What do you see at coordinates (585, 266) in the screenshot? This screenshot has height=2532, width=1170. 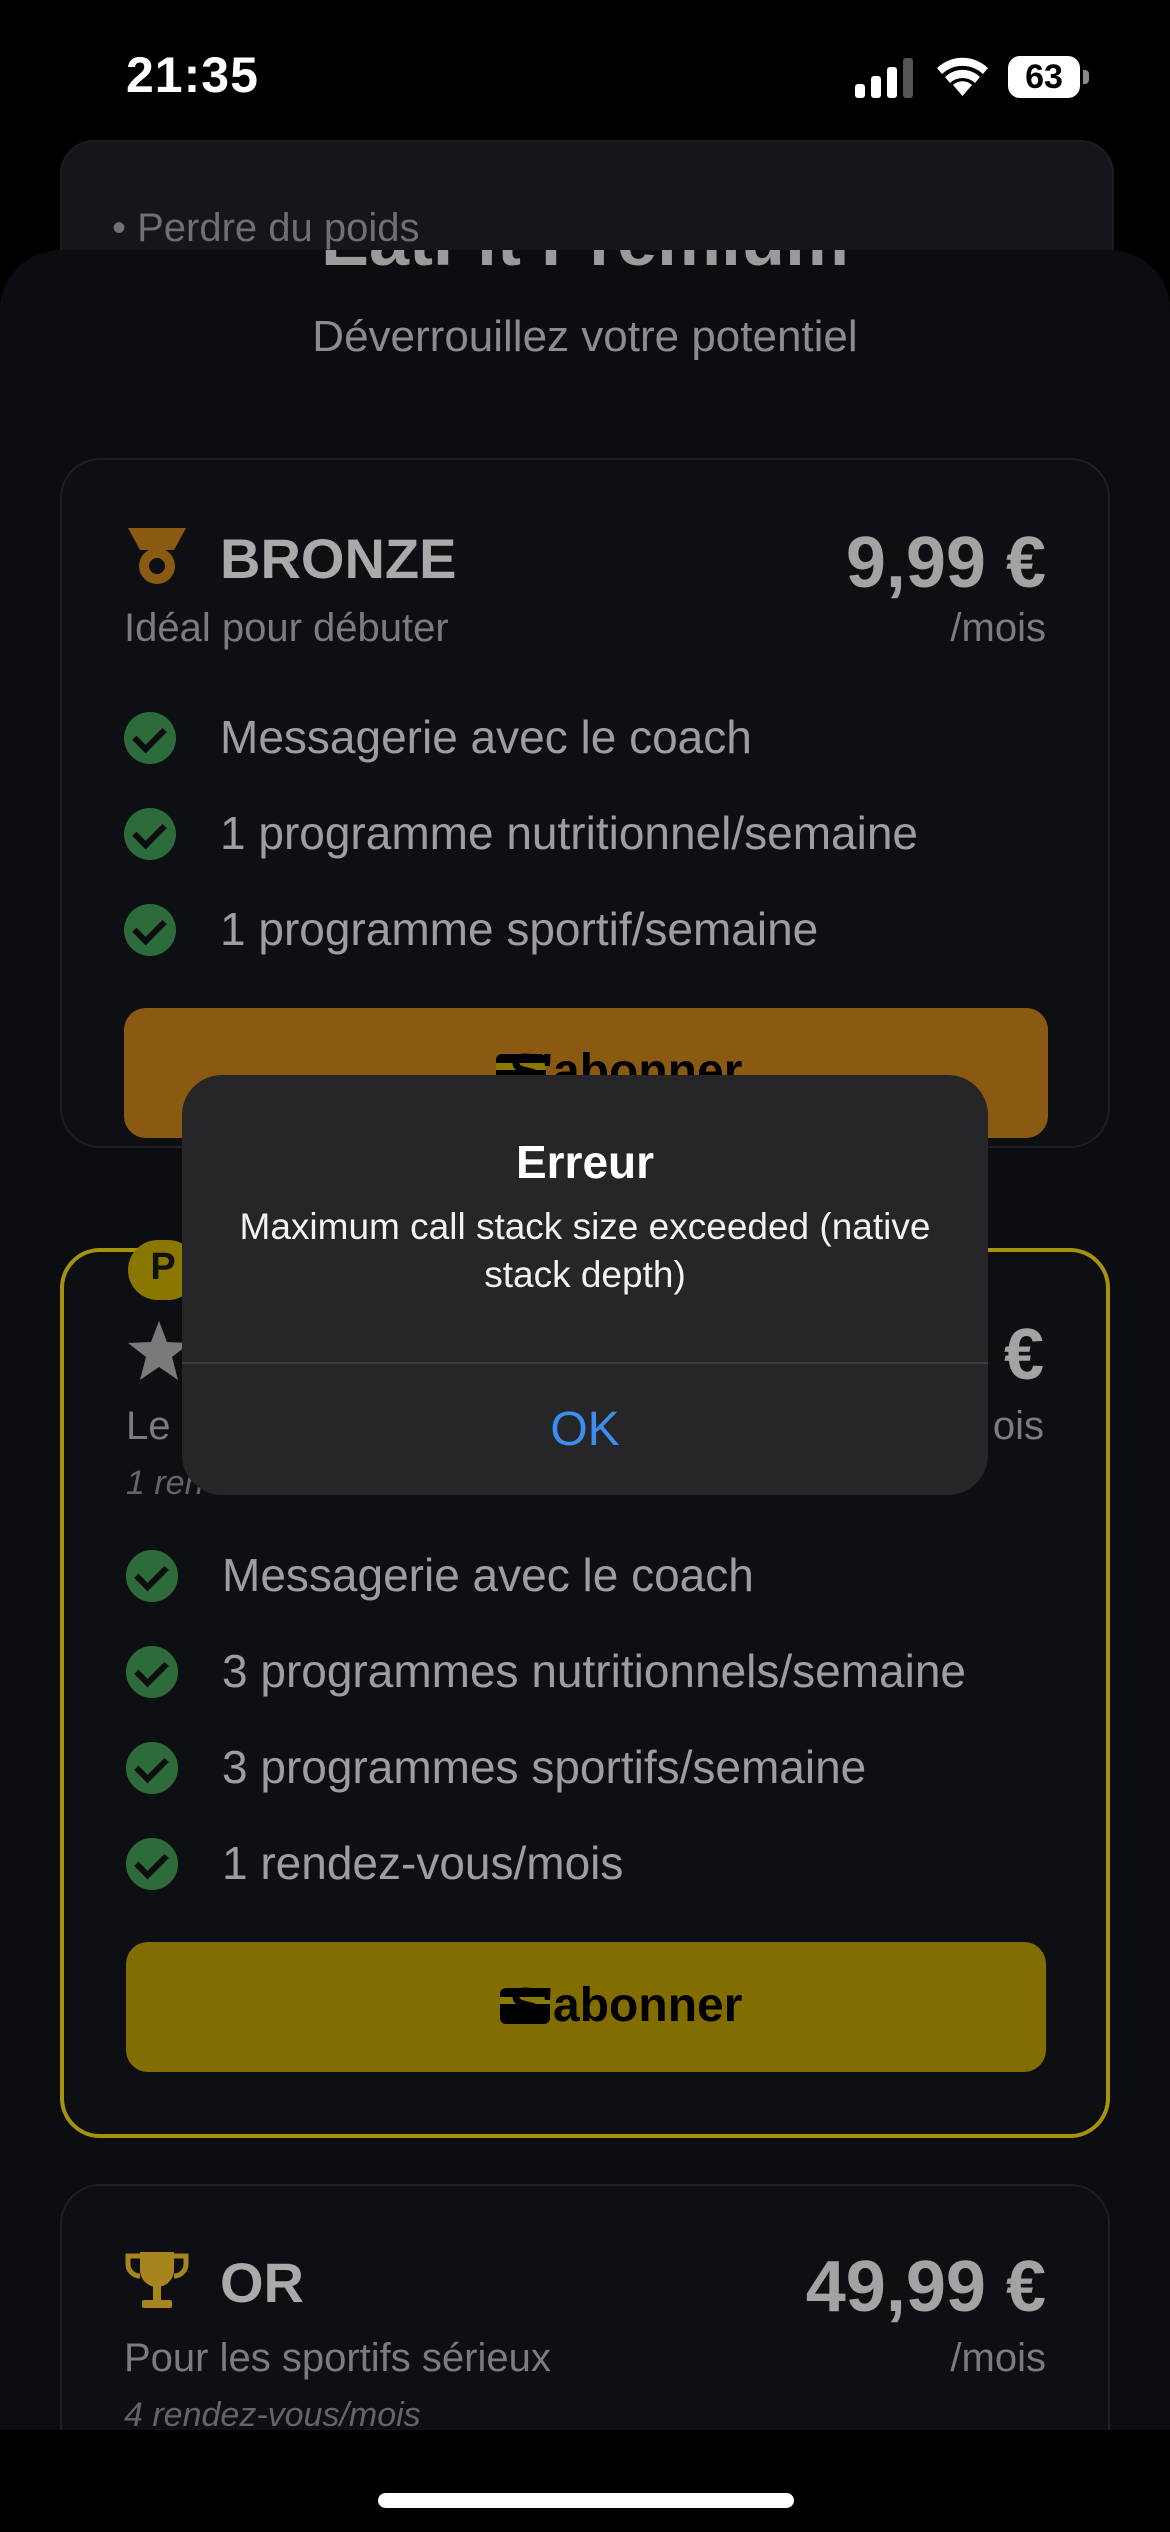 I see `sheet-title: EatFit Premium` at bounding box center [585, 266].